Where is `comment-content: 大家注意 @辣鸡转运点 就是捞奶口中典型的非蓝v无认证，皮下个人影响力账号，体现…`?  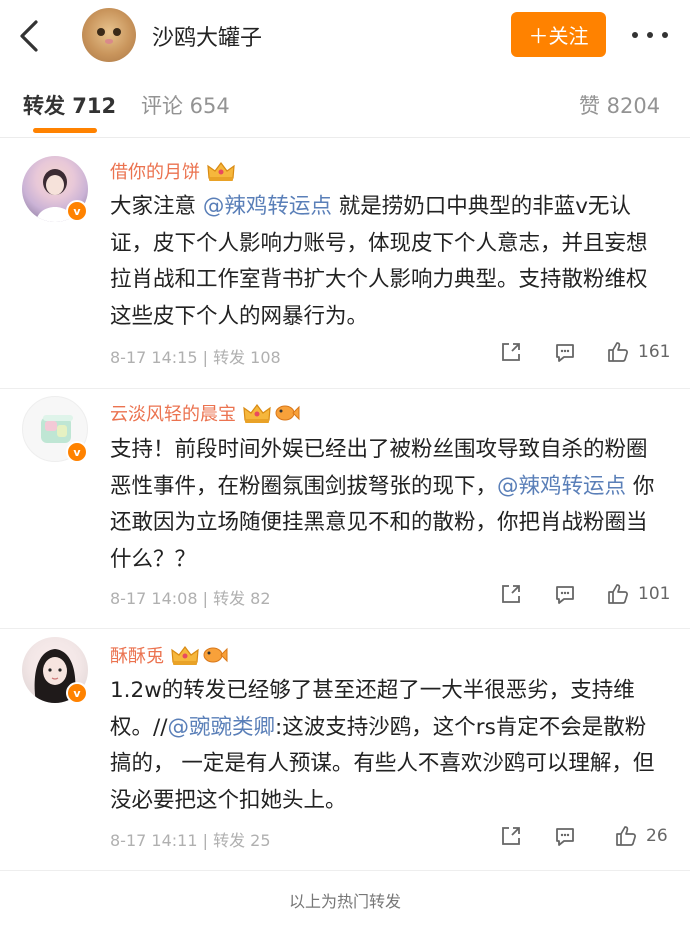 comment-content: 大家注意 @辣鸡转运点 就是捞奶口中典型的非蓝v无认证，皮下个人影响力账号，体现… is located at coordinates (388, 262).